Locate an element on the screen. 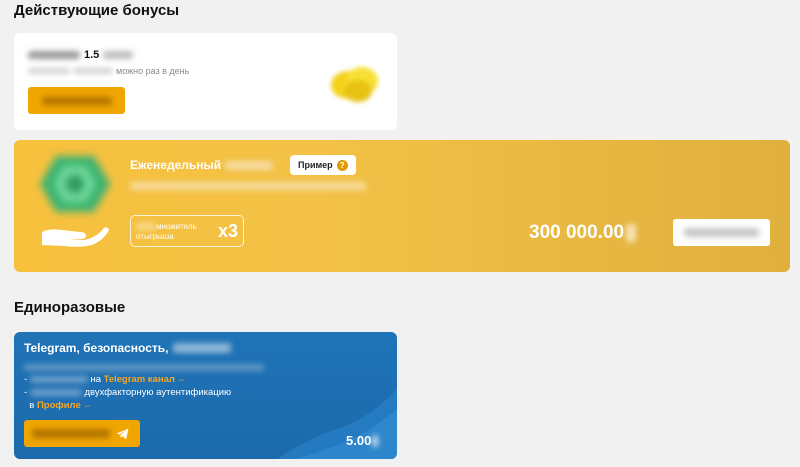  claim-daily-bonus-button is located at coordinates (76, 100).